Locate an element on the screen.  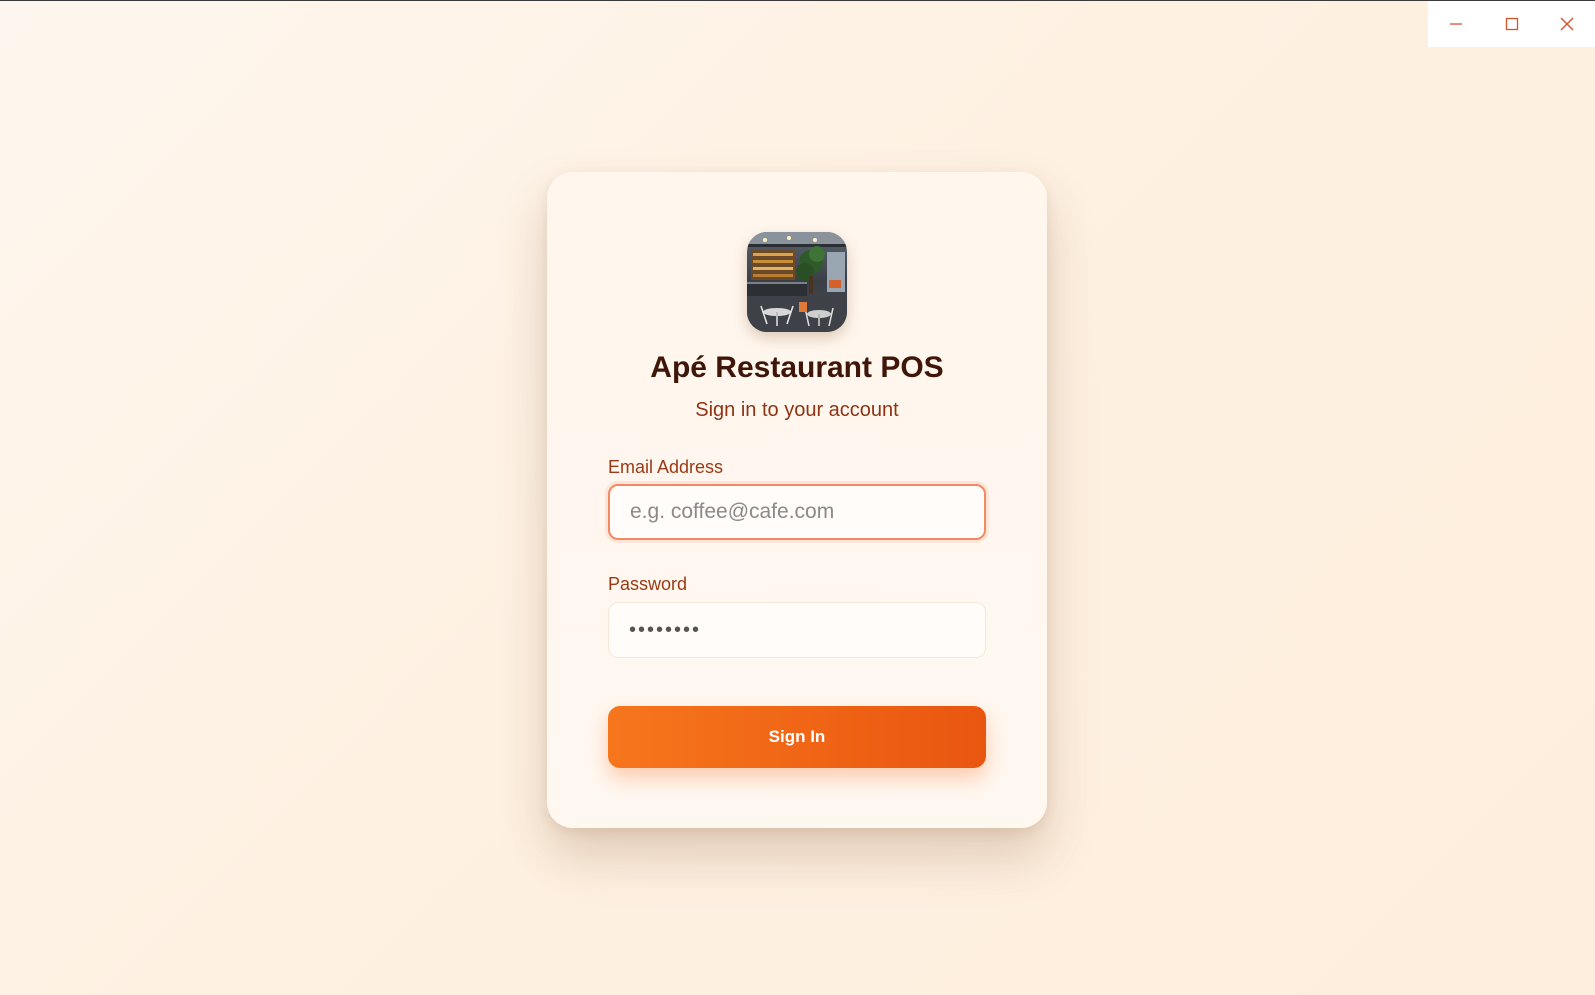
maximize-button is located at coordinates (1512, 24).